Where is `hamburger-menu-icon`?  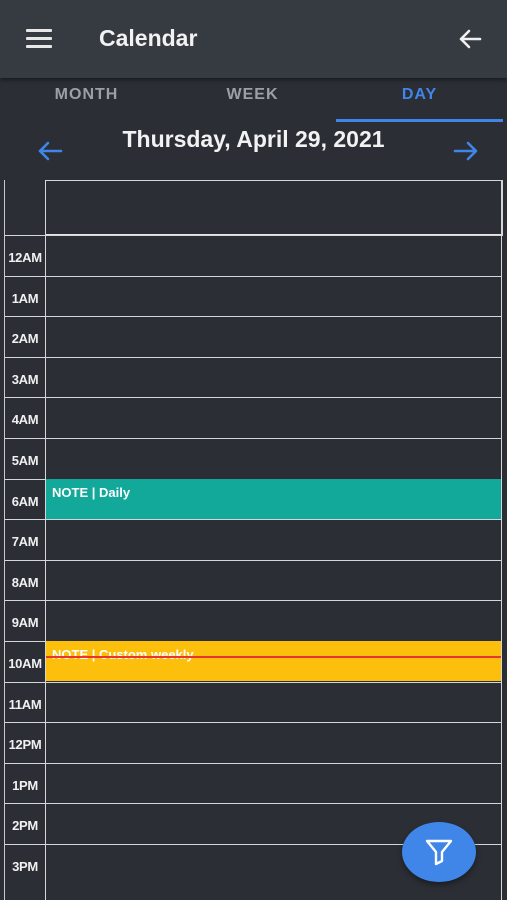 hamburger-menu-icon is located at coordinates (40, 39).